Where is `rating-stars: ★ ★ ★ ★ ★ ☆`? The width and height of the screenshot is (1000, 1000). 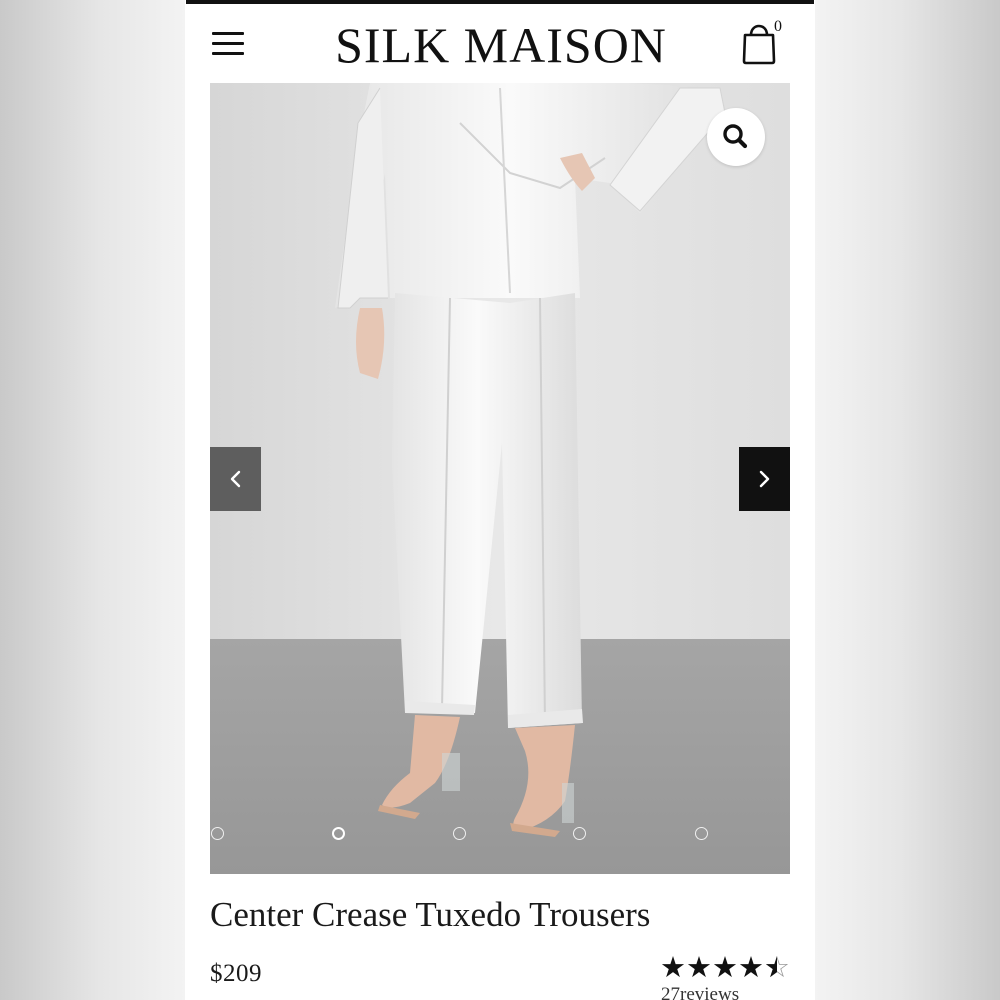 rating-stars: ★ ★ ★ ★ ★ ☆ is located at coordinates (726, 967).